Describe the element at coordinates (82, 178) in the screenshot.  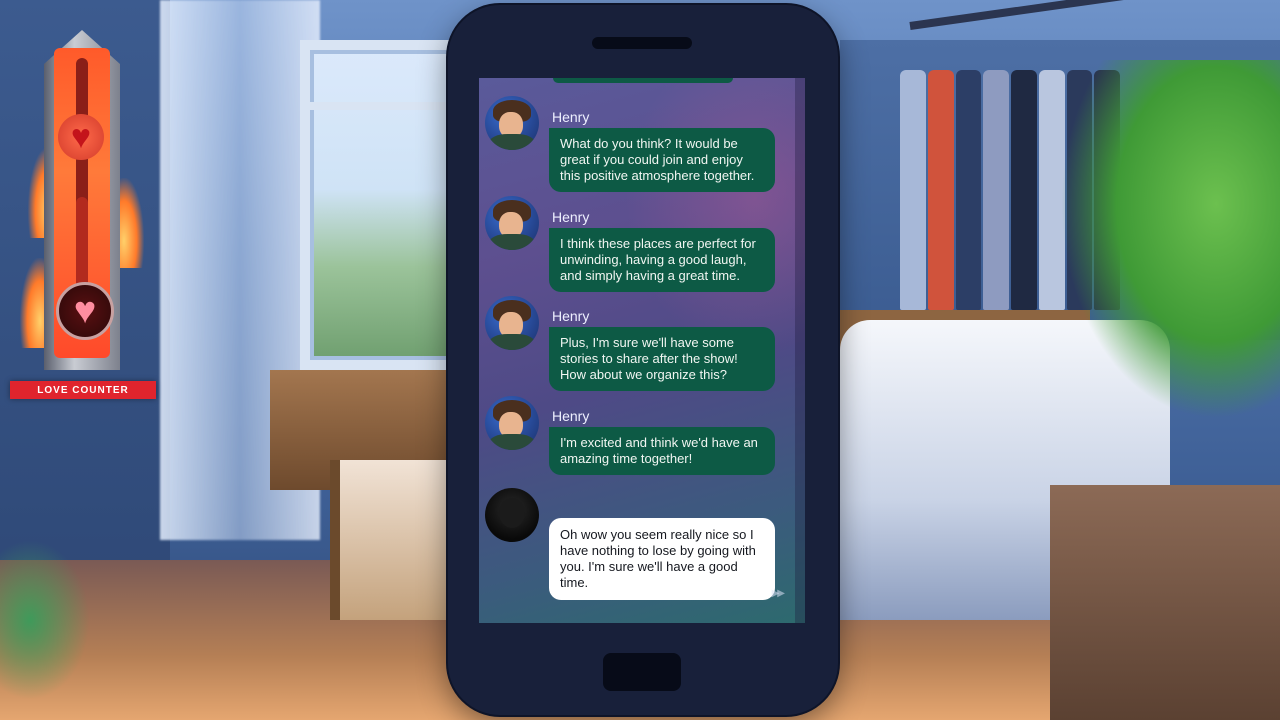
I see `meter-track` at that location.